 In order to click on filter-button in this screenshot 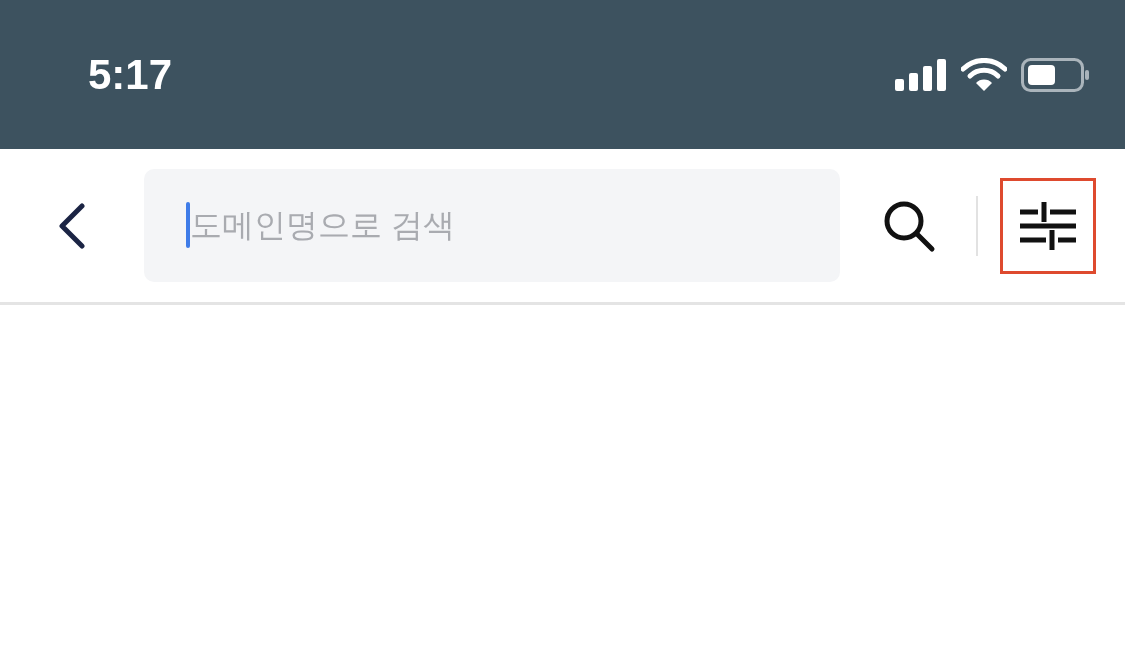, I will do `click(1048, 225)`.